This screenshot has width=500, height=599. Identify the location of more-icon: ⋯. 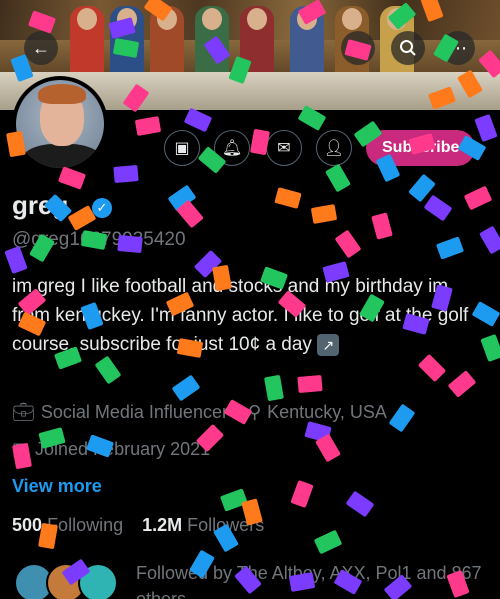
(458, 47).